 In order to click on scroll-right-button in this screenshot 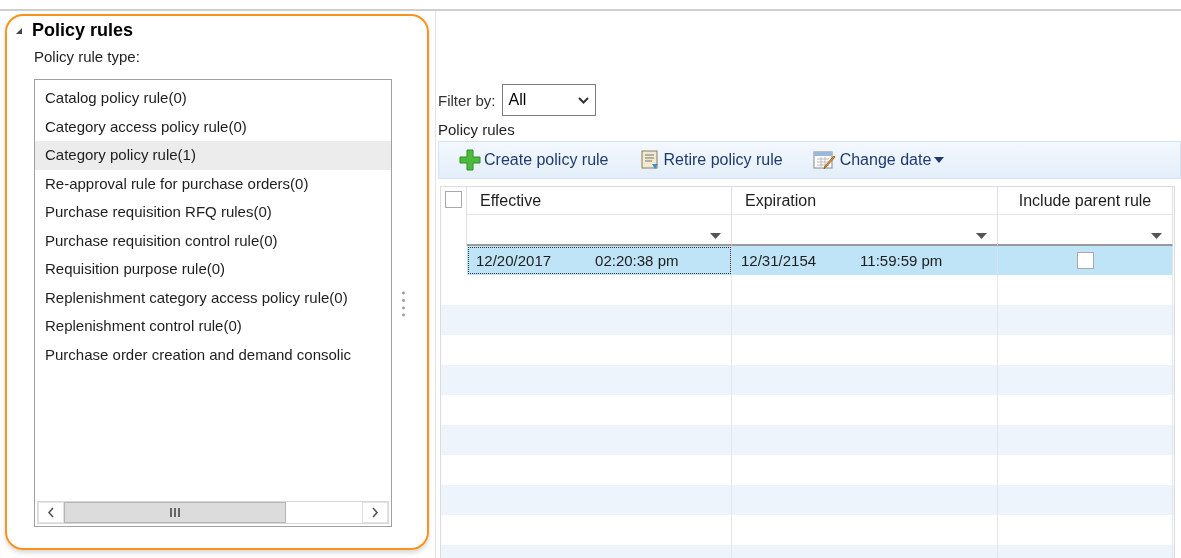, I will do `click(375, 512)`.